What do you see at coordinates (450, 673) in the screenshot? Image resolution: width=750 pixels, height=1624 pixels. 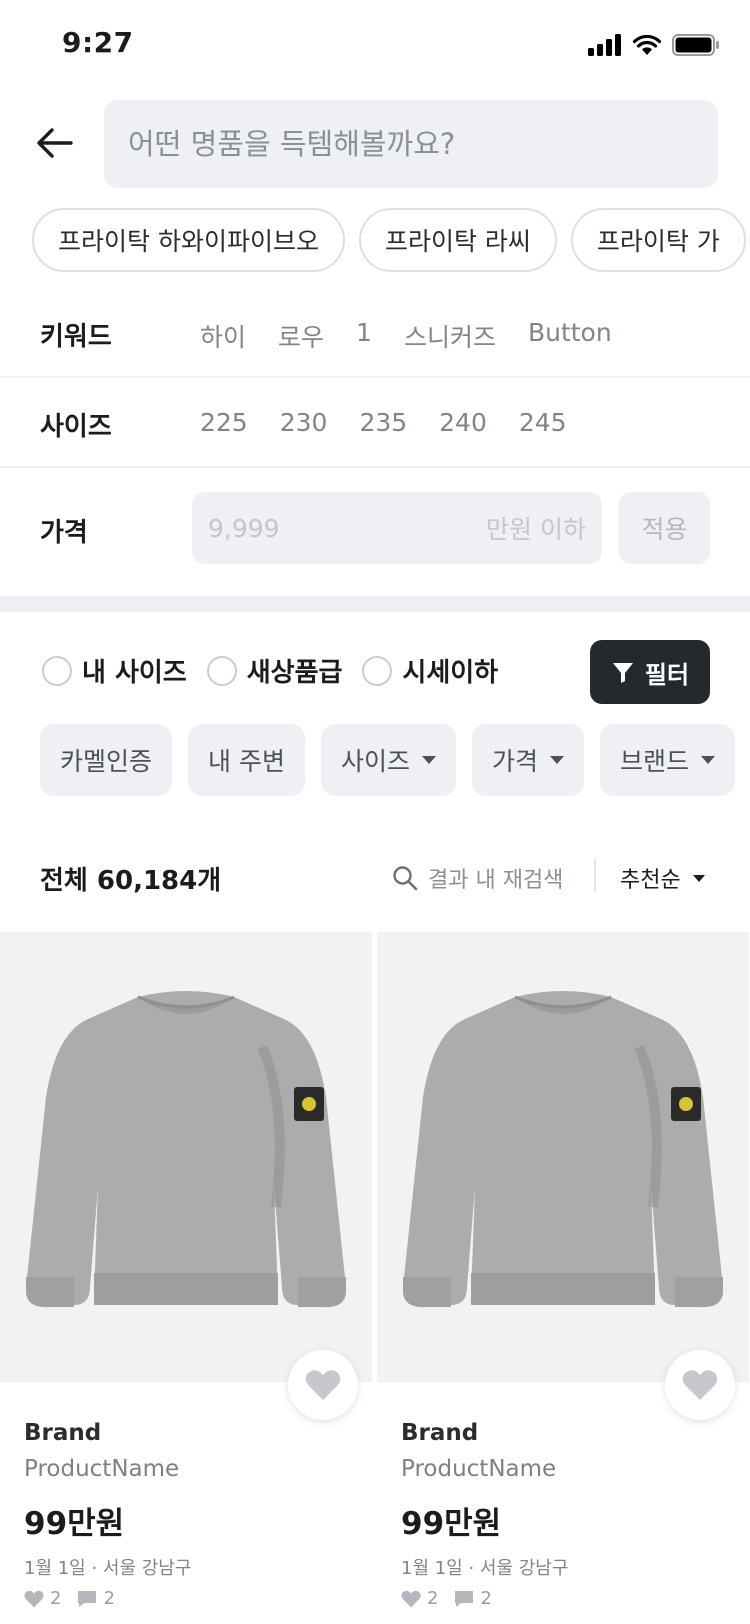 I see `radio-label: 시세이하` at bounding box center [450, 673].